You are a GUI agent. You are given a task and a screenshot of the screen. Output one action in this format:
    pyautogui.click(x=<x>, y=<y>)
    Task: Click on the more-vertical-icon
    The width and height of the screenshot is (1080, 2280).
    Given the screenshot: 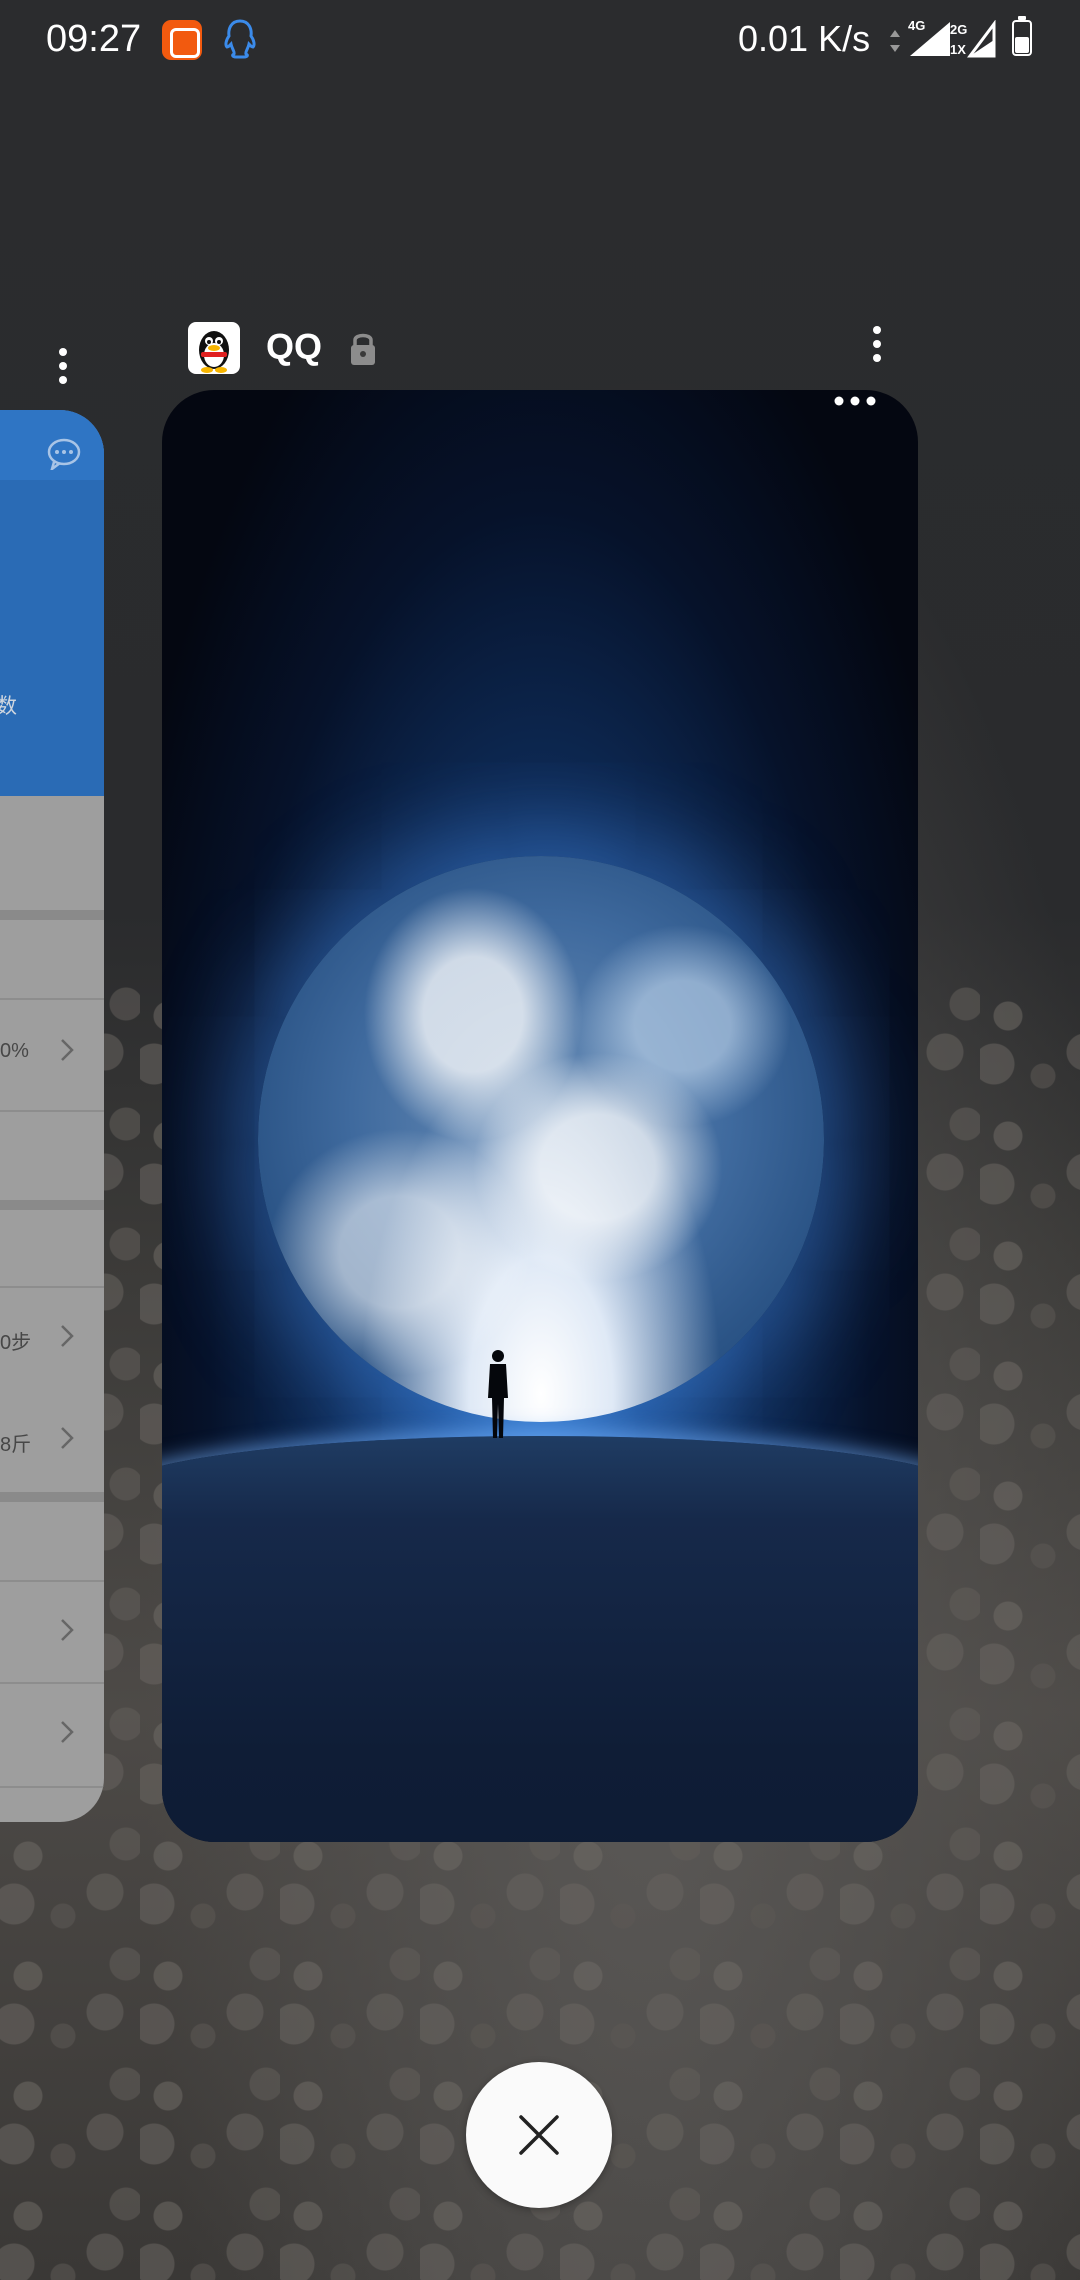 What is the action you would take?
    pyautogui.click(x=877, y=344)
    